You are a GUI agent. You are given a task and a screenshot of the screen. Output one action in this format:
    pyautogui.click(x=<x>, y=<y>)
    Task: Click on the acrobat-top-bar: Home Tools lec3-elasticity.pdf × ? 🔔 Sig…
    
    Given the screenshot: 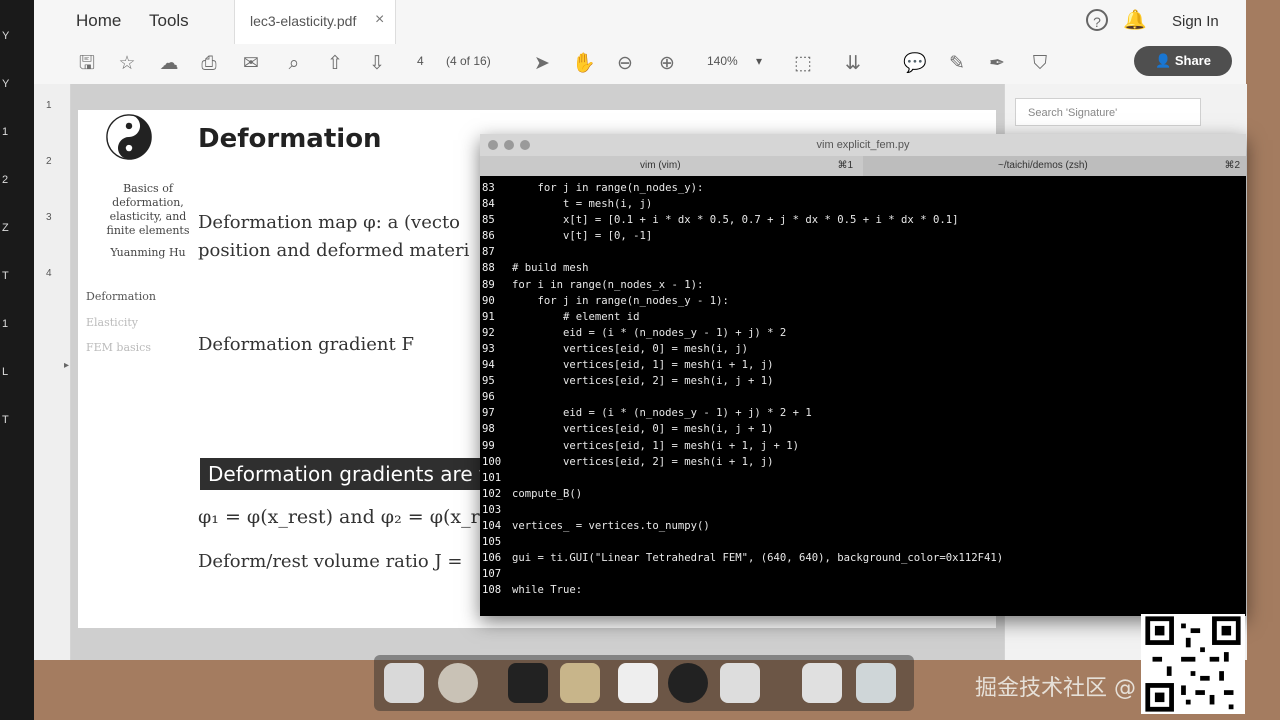 What is the action you would take?
    pyautogui.click(x=640, y=22)
    